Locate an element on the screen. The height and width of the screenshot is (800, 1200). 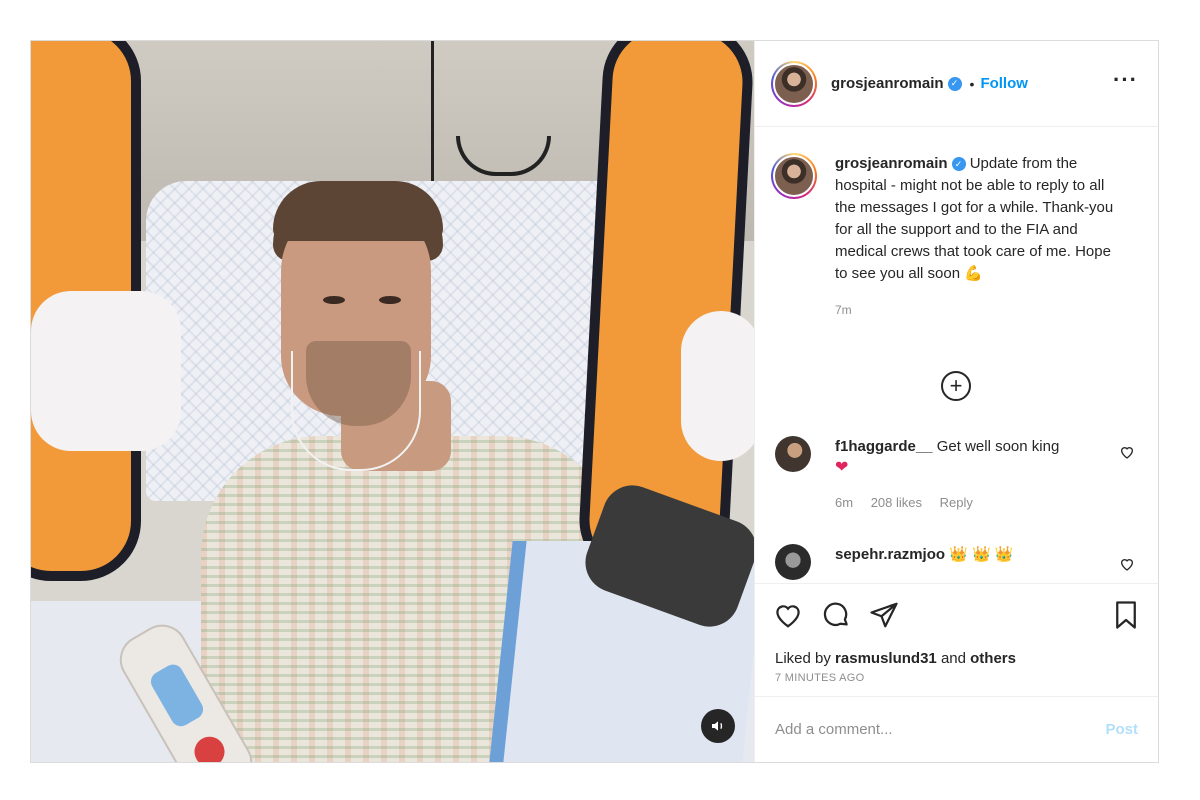
avatar-image is located at coordinates (794, 83).